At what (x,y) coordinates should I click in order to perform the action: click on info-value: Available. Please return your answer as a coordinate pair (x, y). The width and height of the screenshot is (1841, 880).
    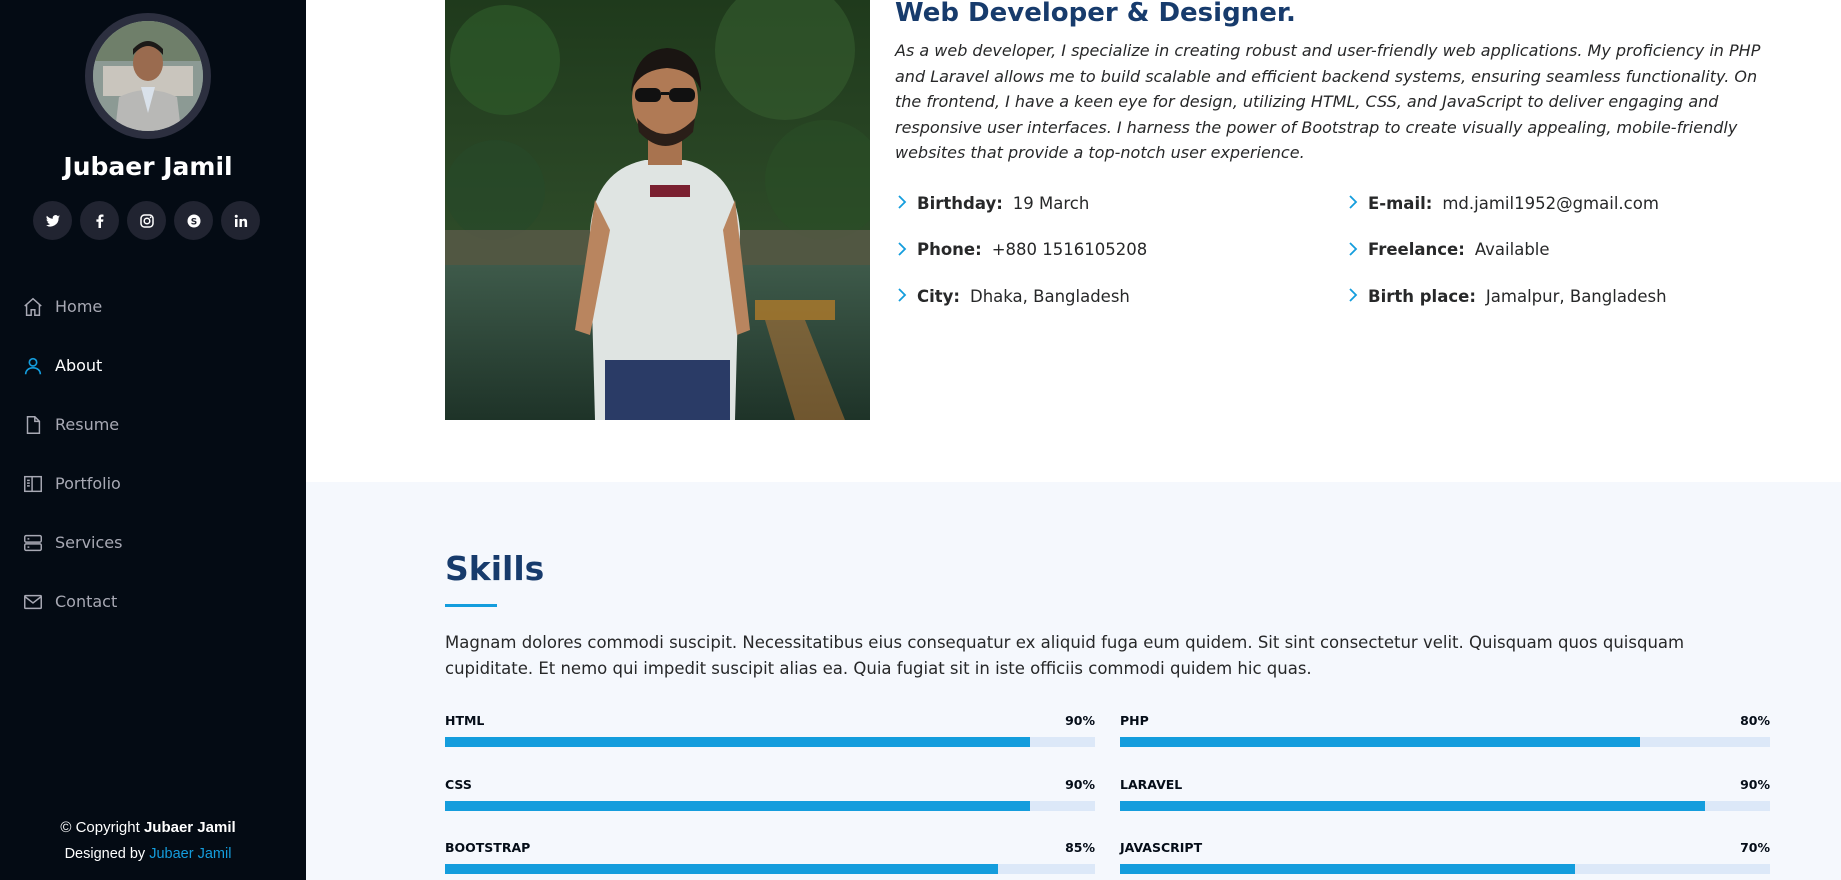
    Looking at the image, I should click on (1512, 250).